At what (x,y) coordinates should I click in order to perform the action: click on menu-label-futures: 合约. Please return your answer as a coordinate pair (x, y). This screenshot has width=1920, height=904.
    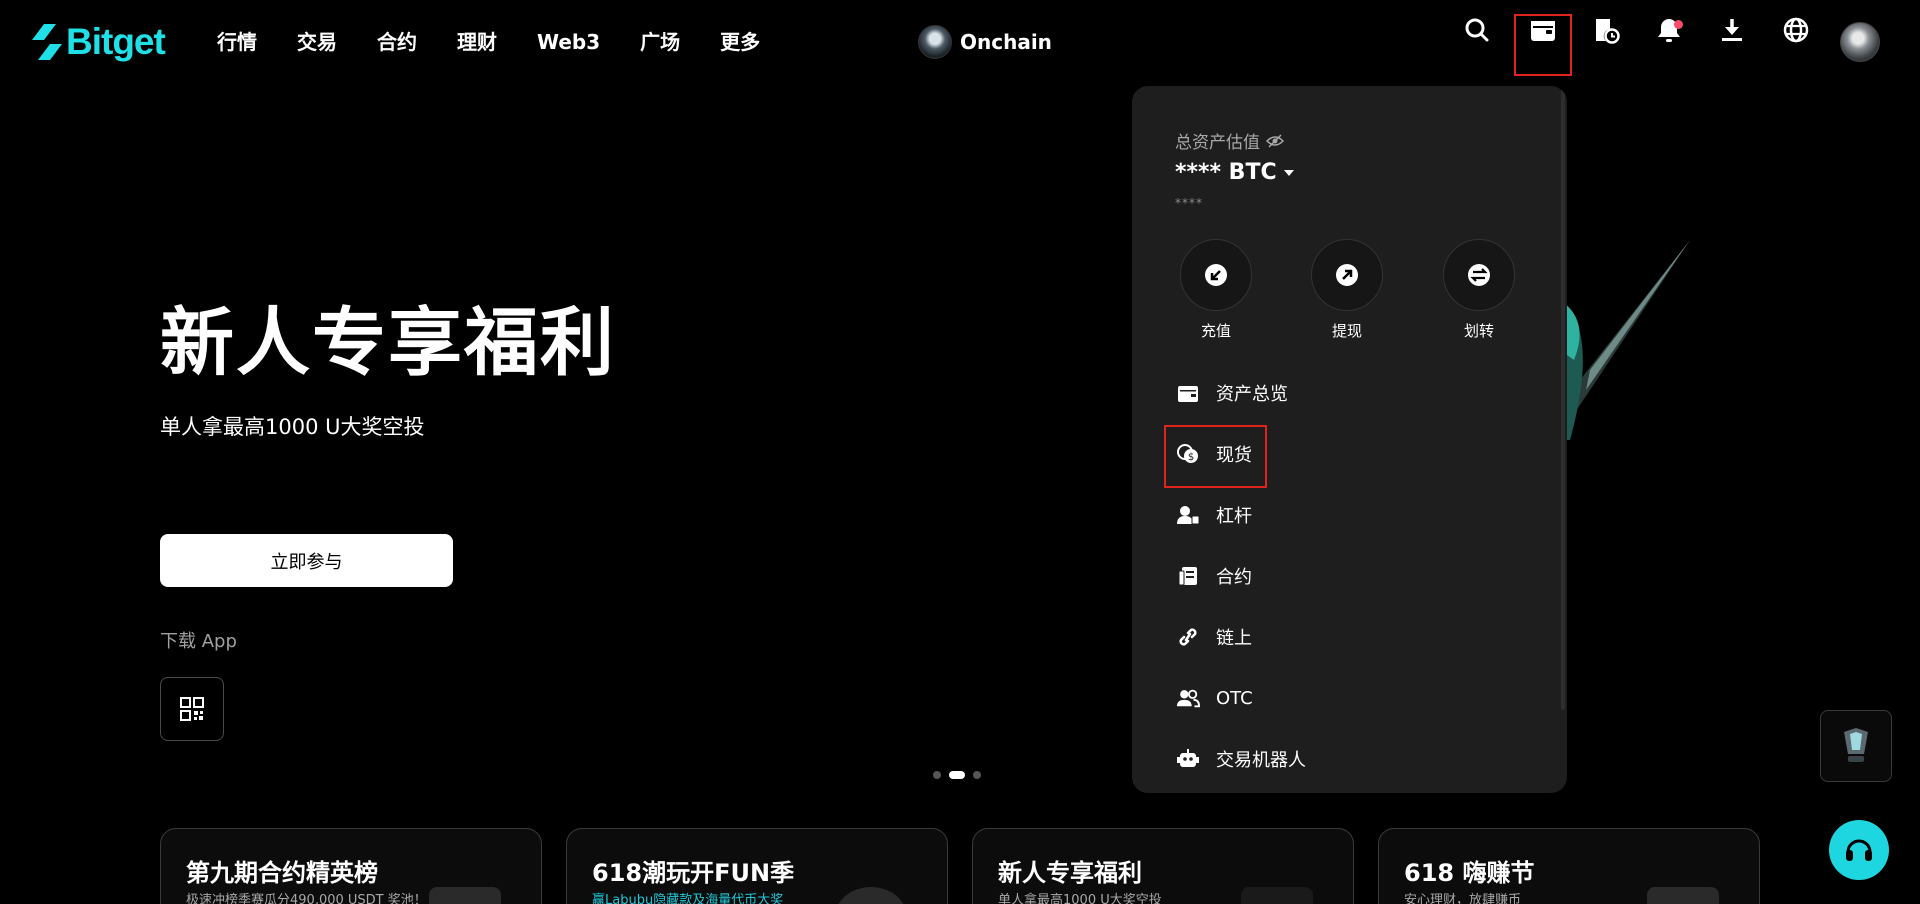
    Looking at the image, I should click on (1234, 577).